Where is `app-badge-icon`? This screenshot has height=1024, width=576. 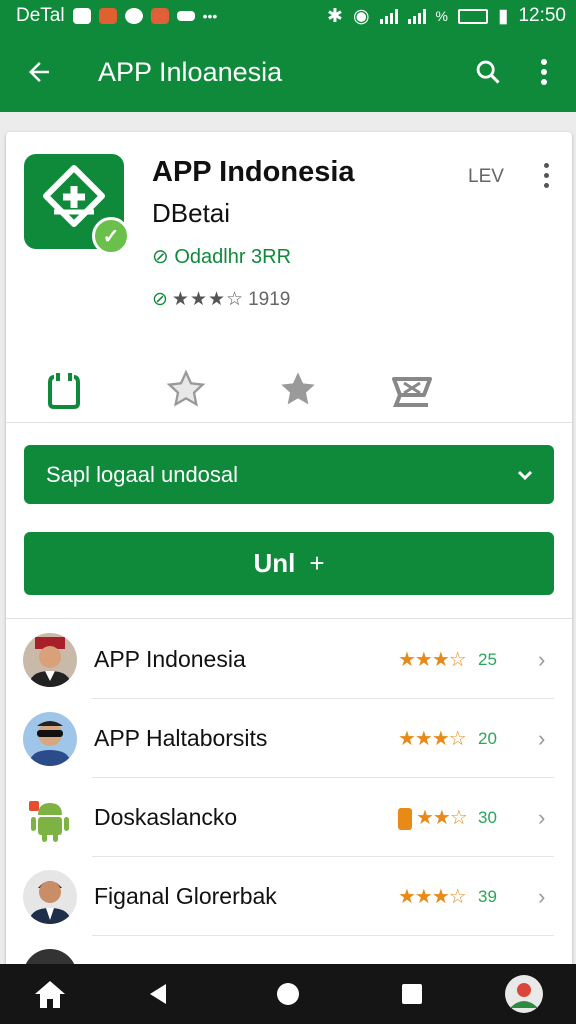 app-badge-icon is located at coordinates (405, 818).